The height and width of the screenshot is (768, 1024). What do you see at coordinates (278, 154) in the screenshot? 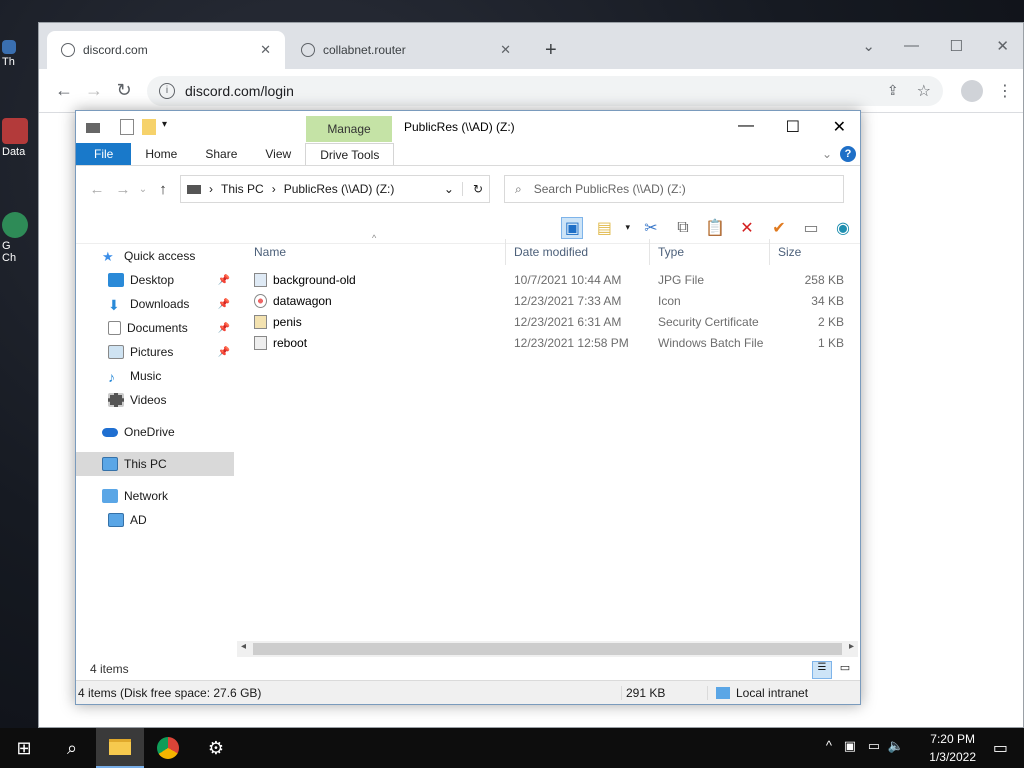
I see `tab-view: View` at bounding box center [278, 154].